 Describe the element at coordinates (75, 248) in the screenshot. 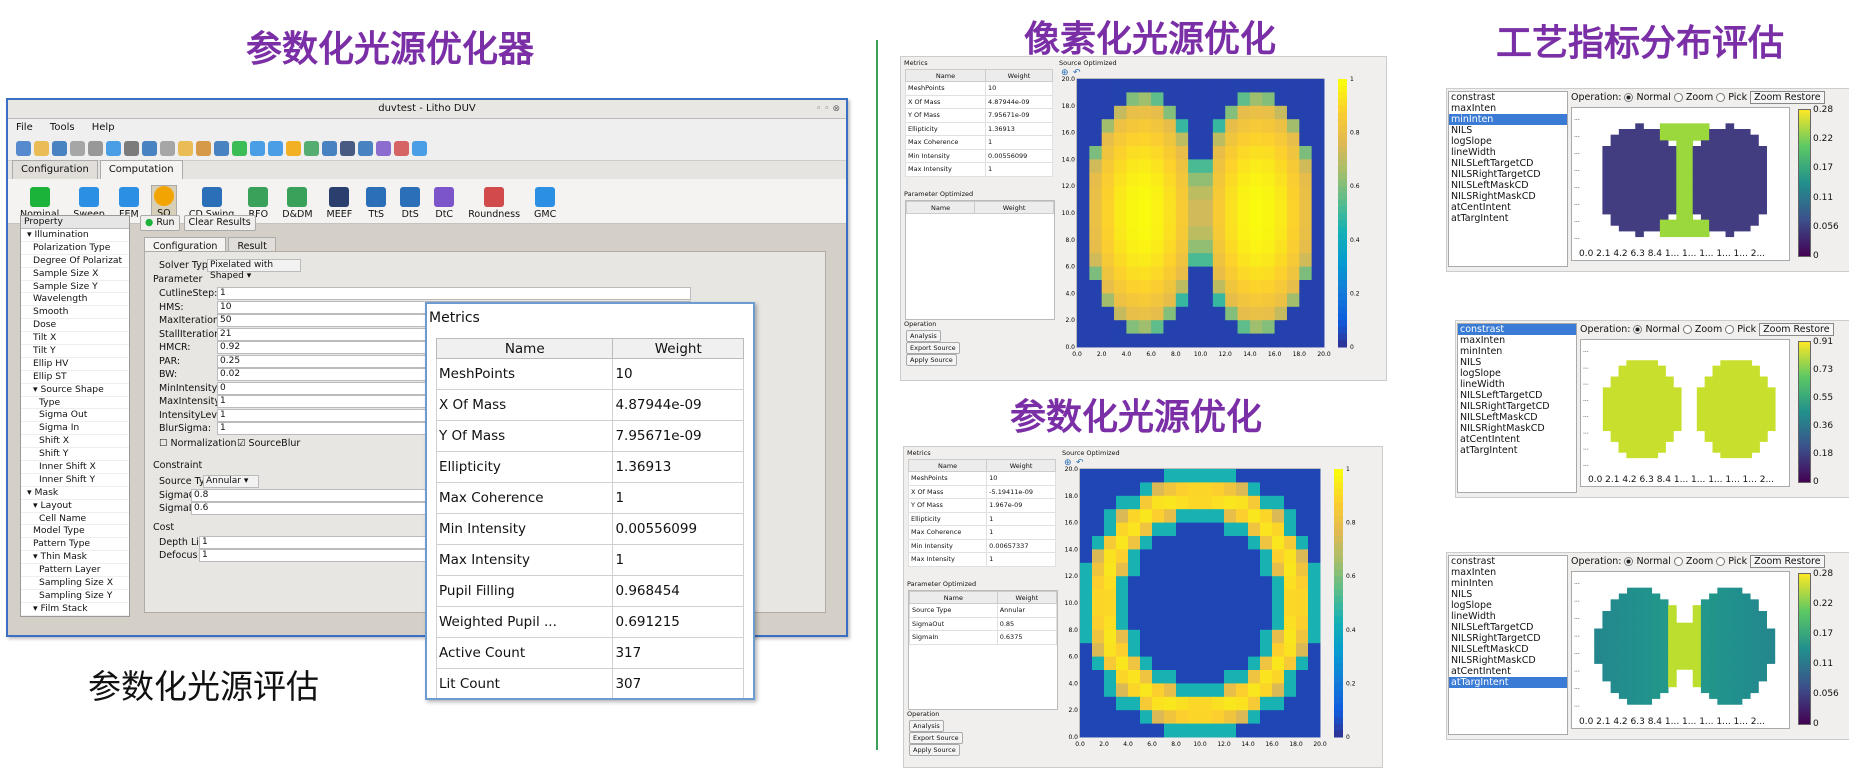

I see `tree-item: Polarization Type` at that location.